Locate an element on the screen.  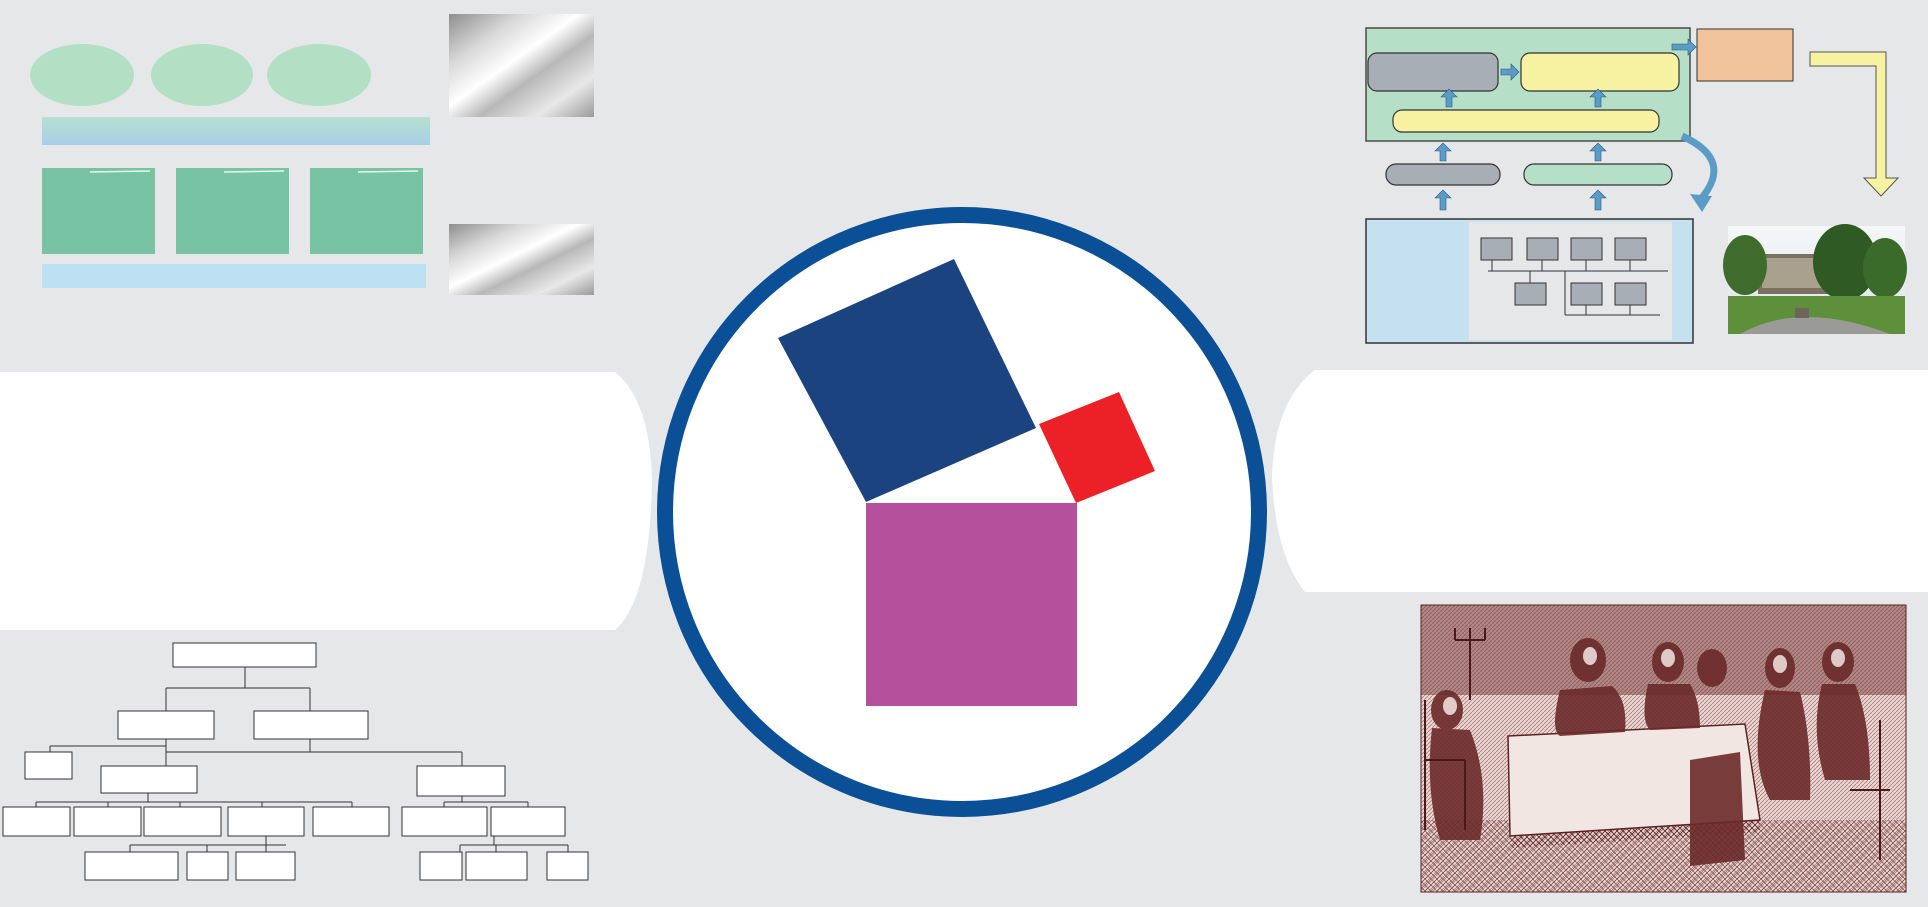
curved-arrow-icon is located at coordinates (1699, 167).